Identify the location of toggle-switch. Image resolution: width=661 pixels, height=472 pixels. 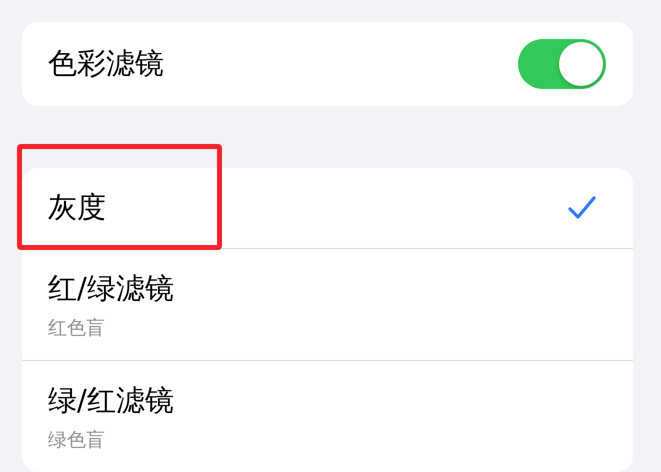
(562, 64).